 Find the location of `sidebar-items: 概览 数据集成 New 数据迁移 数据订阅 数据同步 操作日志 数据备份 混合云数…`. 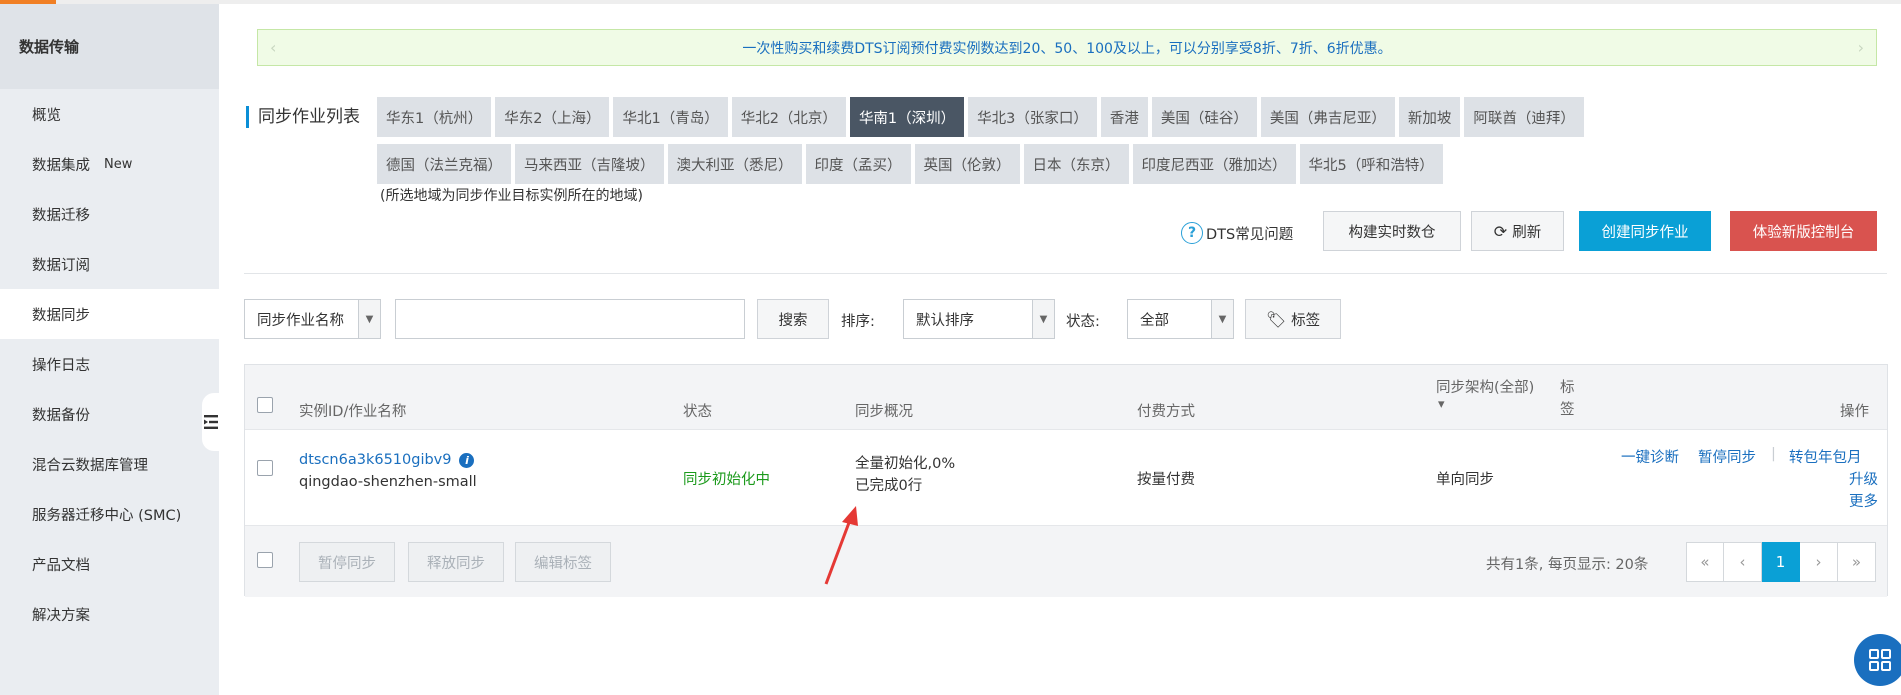

sidebar-items: 概览 数据集成 New 数据迁移 数据订阅 数据同步 操作日志 数据备份 混合云数… is located at coordinates (109, 364).